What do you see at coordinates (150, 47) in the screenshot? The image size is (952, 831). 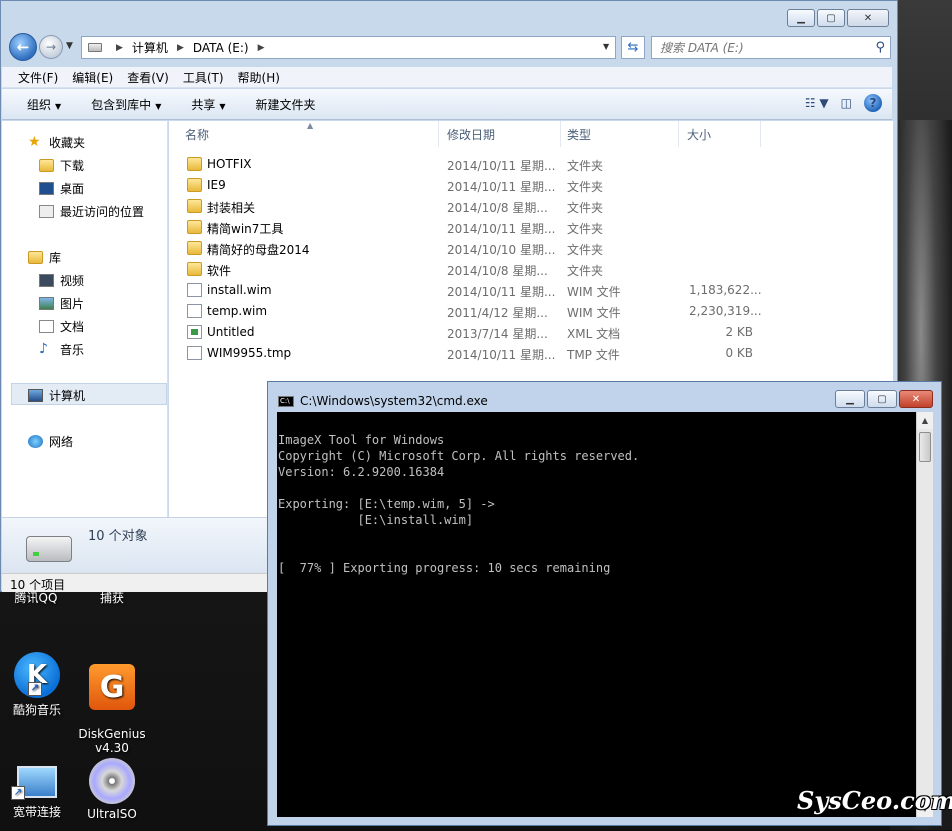 I see `breadcrumb-computer: 计算机` at bounding box center [150, 47].